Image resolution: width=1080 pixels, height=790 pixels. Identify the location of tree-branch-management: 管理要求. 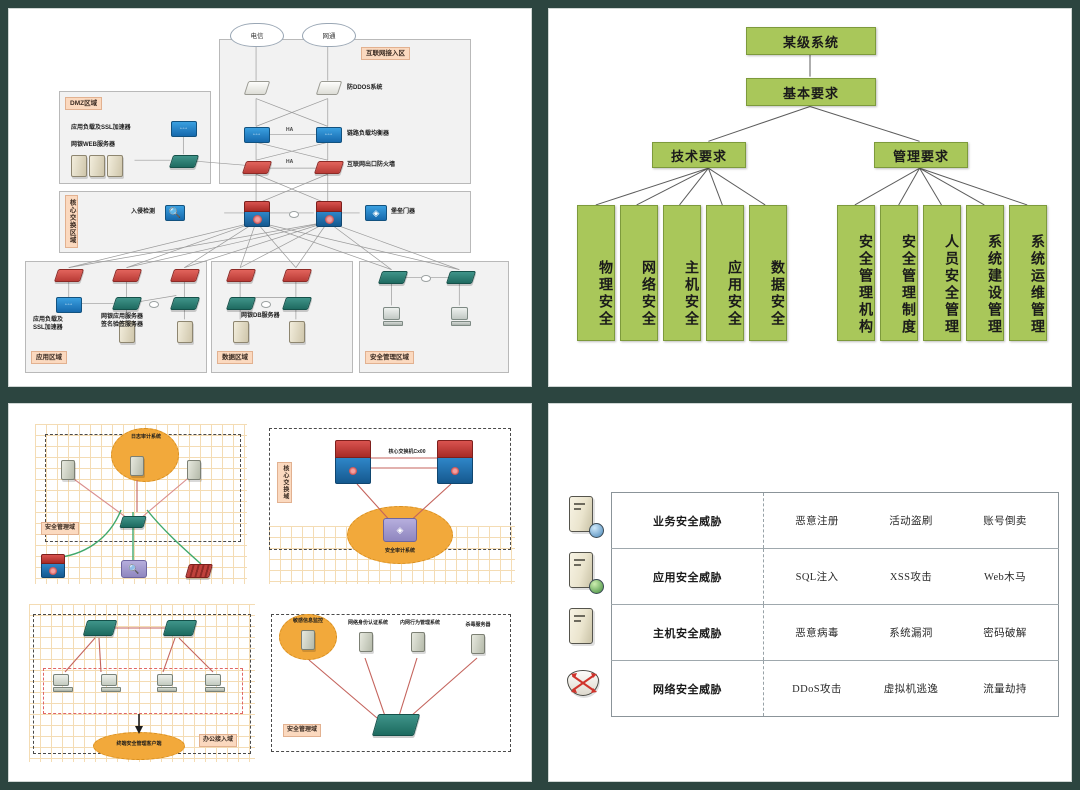
(921, 155).